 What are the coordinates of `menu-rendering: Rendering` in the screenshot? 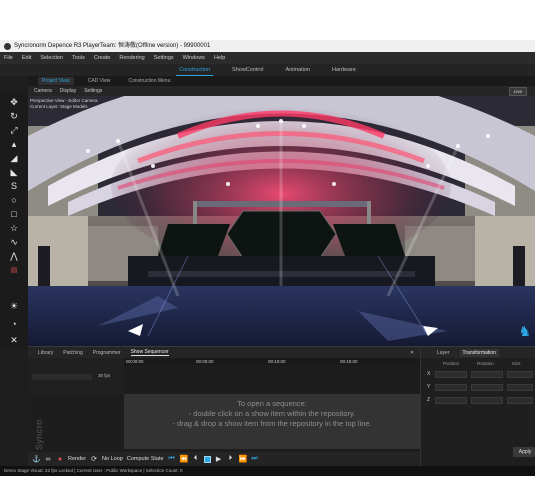 It's located at (131, 58).